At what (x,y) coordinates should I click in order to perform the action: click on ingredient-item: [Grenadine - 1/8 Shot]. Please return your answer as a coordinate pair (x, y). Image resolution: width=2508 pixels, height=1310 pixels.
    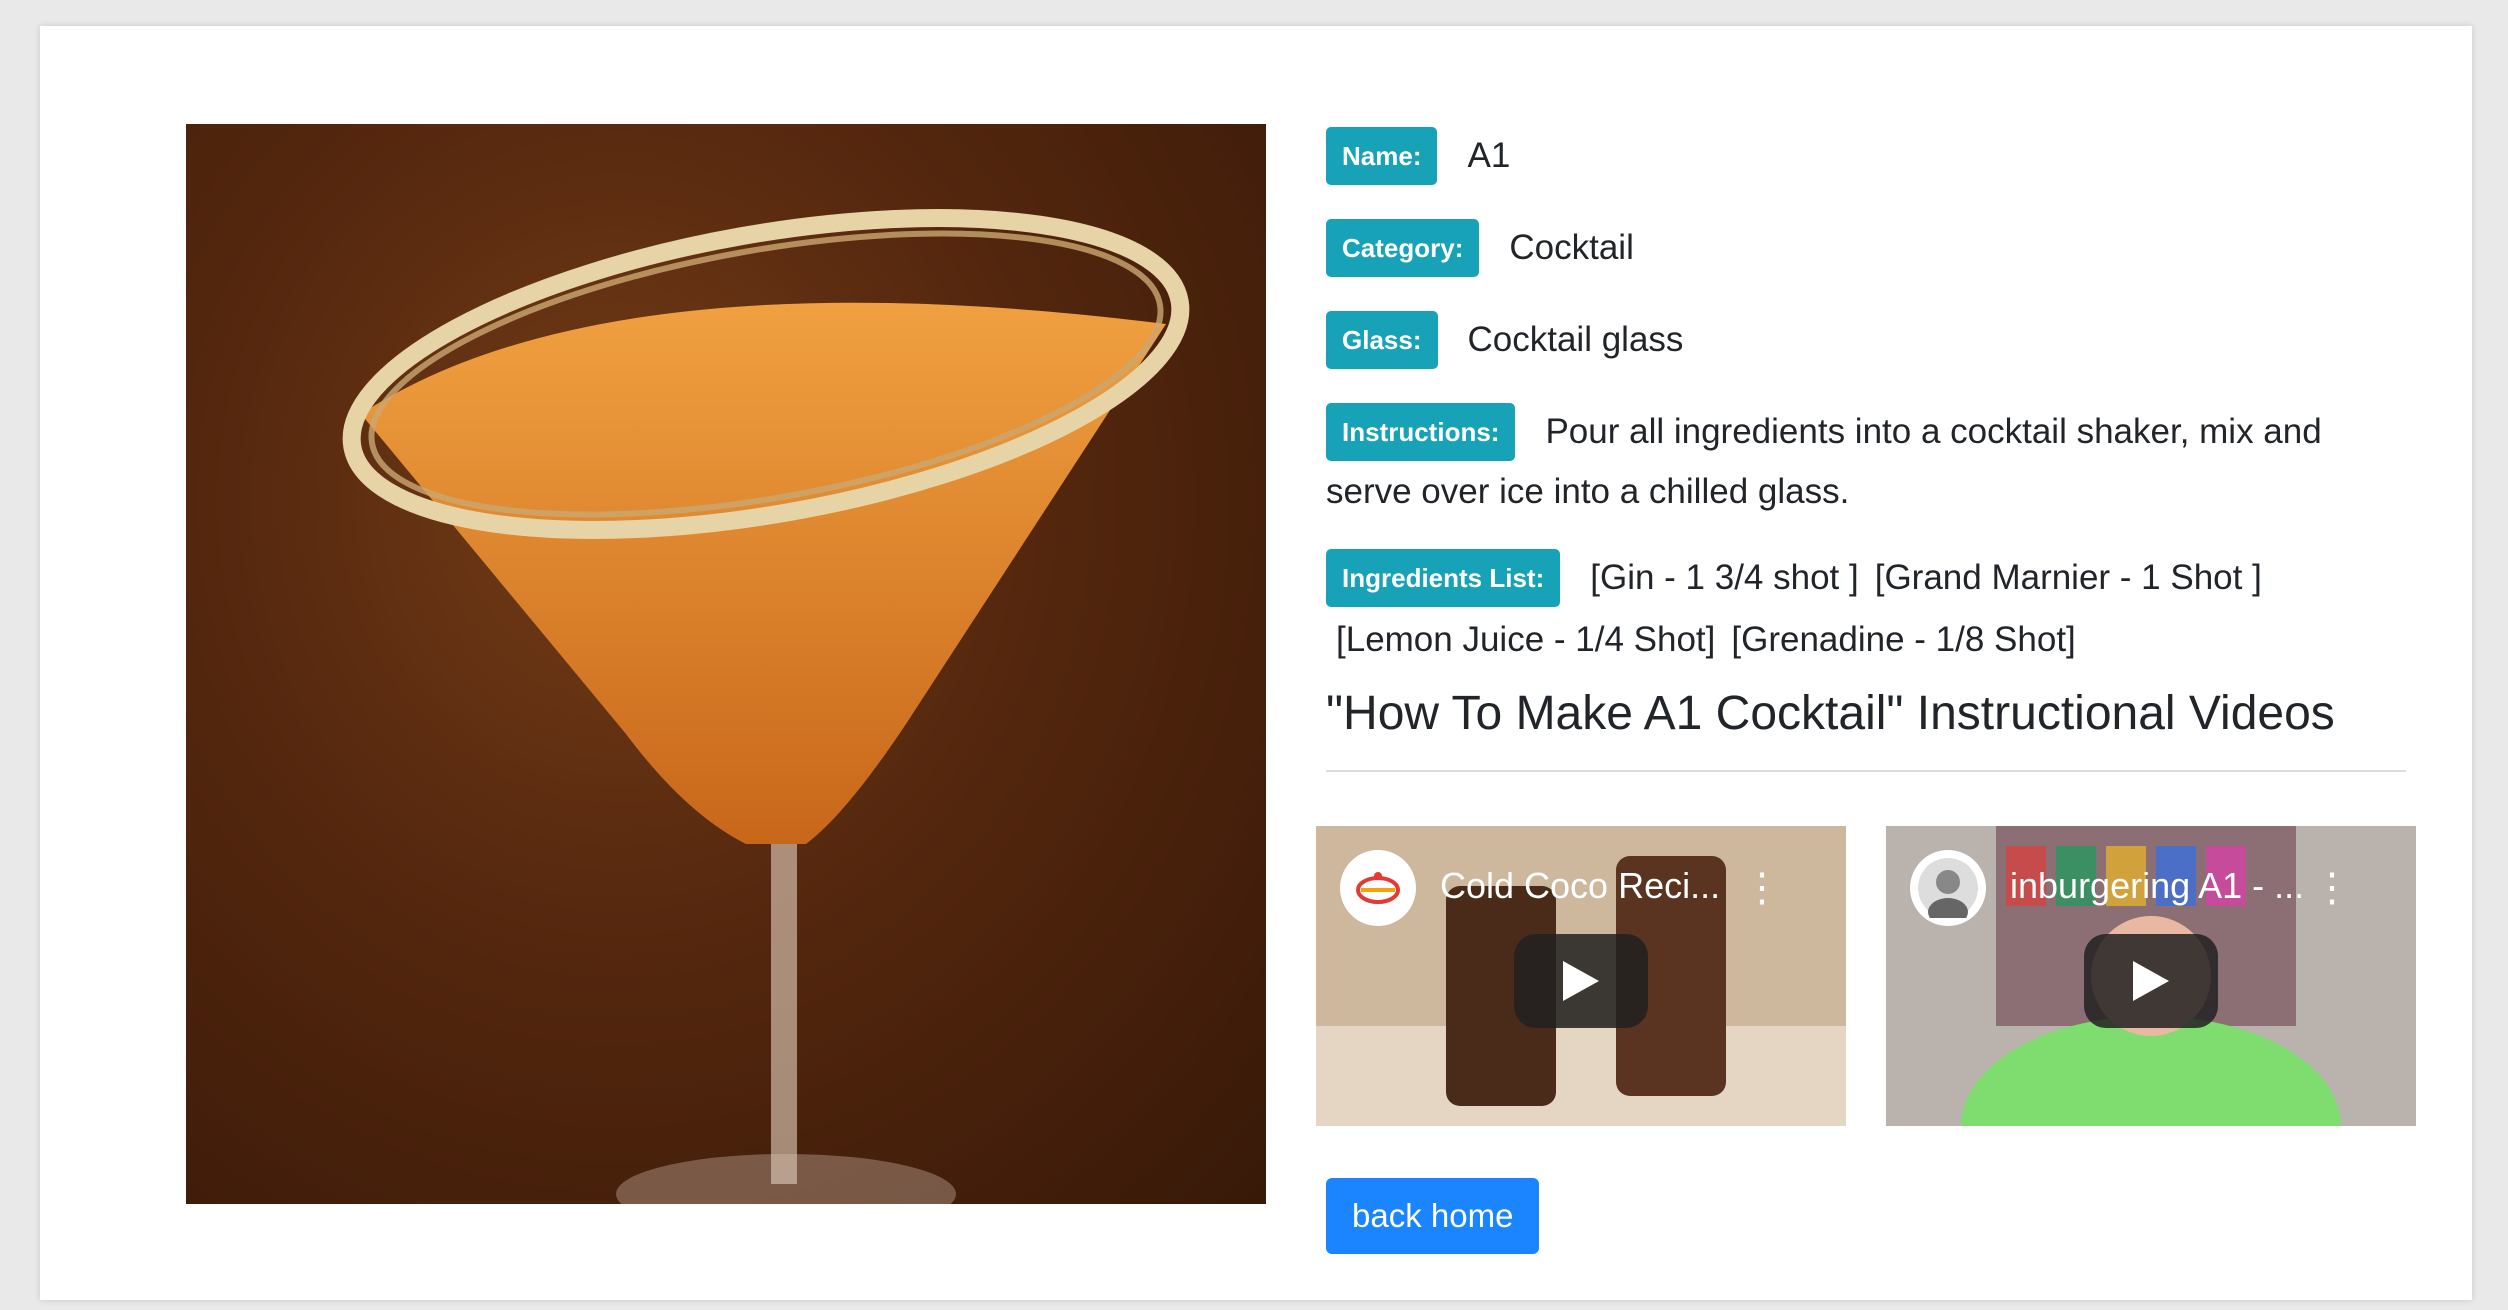
    Looking at the image, I should click on (1903, 639).